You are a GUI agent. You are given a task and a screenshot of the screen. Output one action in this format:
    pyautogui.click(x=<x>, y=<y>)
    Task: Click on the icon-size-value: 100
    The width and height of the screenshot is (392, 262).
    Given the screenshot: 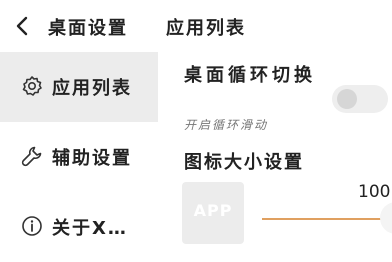 What is the action you would take?
    pyautogui.click(x=374, y=192)
    